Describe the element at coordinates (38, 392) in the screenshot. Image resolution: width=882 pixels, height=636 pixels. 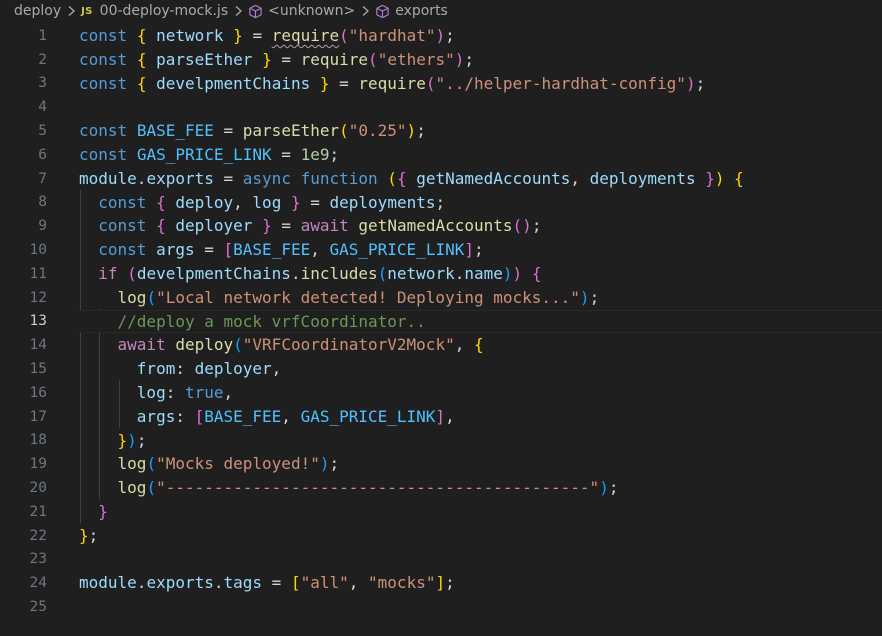
I see `line-number: 16` at that location.